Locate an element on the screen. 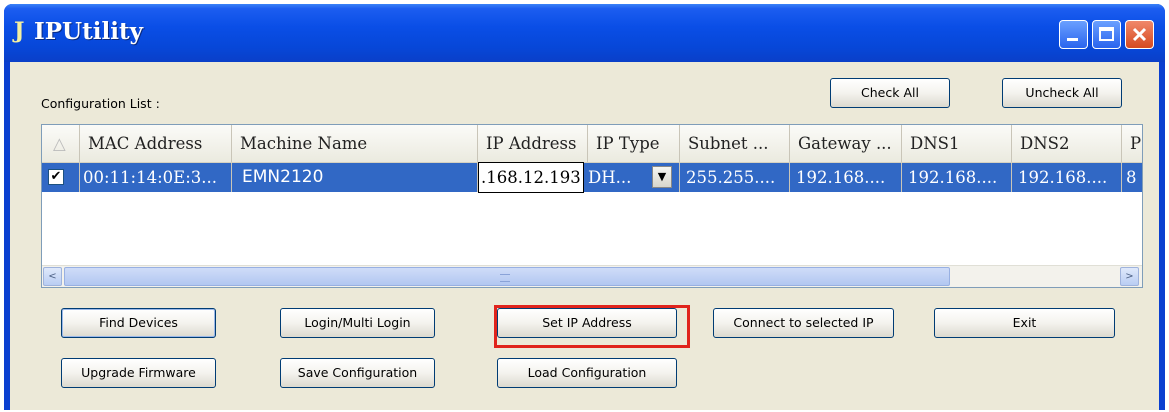 This screenshot has width=1169, height=412. check-all-button: Check All is located at coordinates (890, 93).